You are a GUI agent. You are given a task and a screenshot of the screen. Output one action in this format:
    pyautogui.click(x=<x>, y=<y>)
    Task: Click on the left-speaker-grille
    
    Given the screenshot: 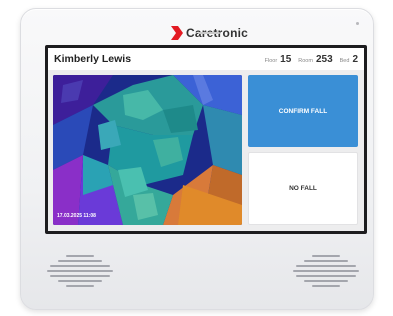 What is the action you would take?
    pyautogui.click(x=80, y=272)
    